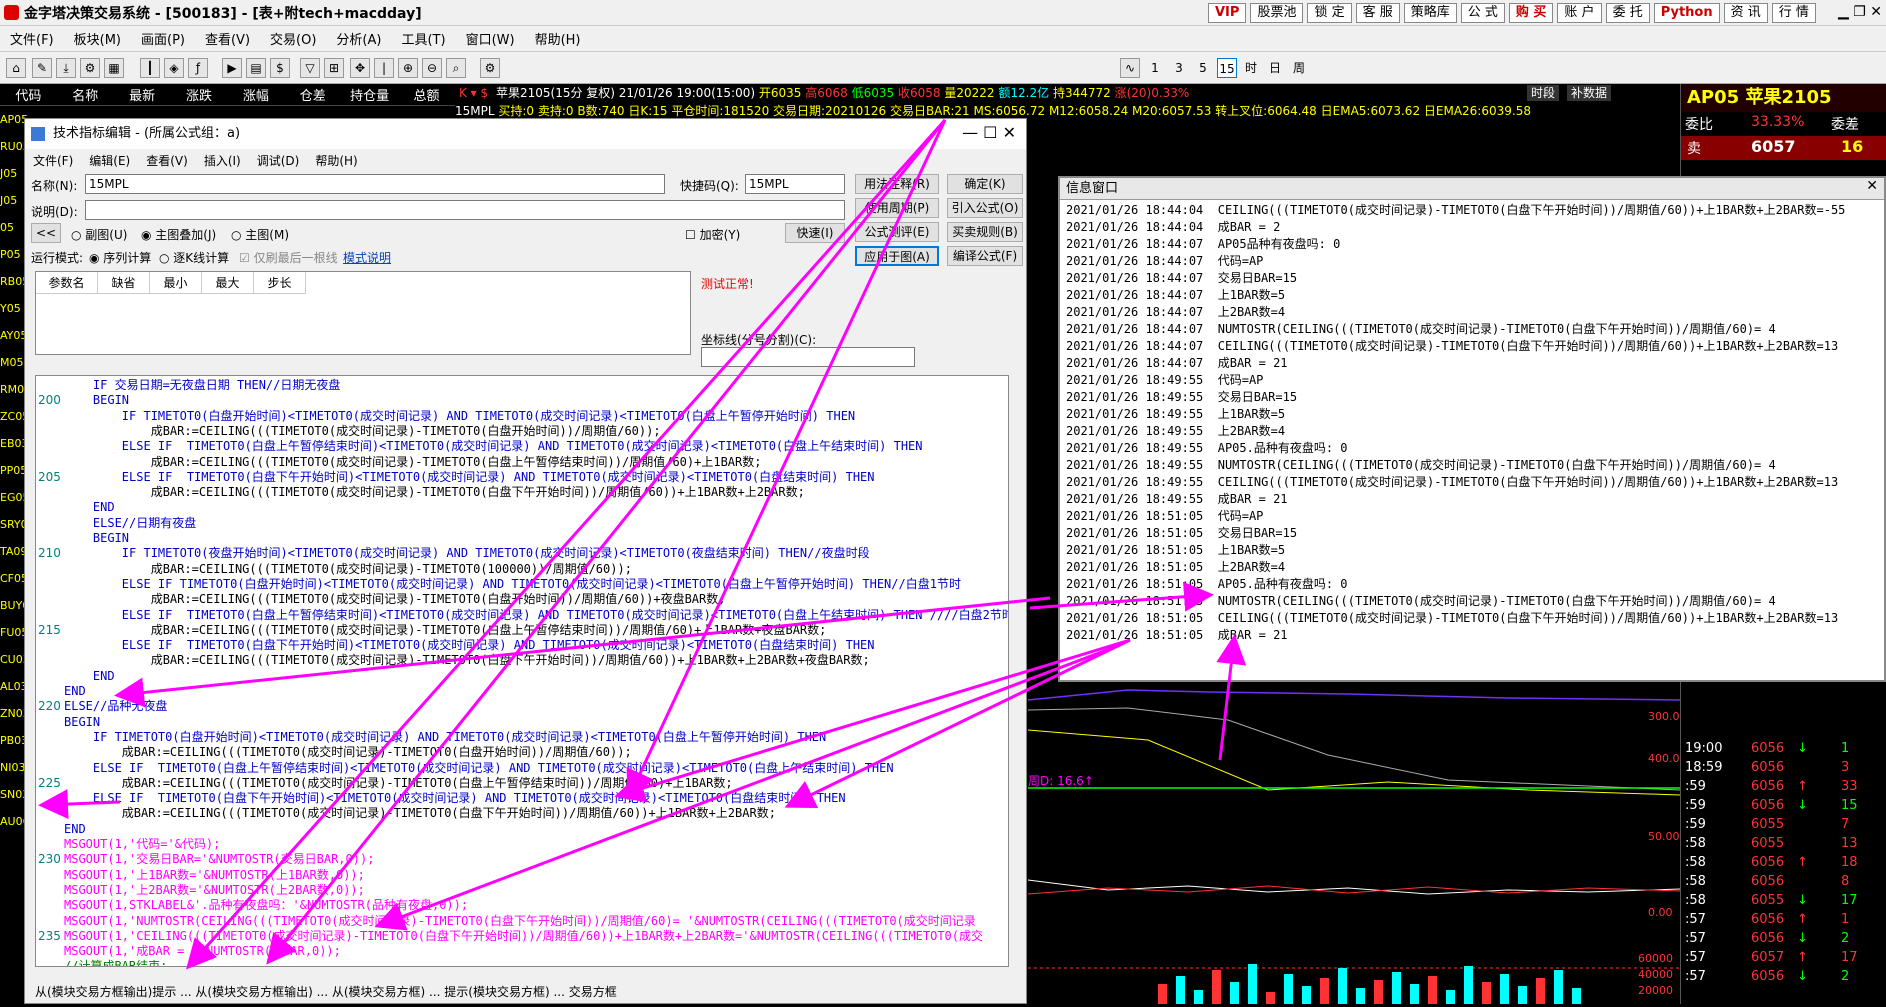 Image resolution: width=1886 pixels, height=1007 pixels. I want to click on test-status: 测试正常!, so click(727, 284).